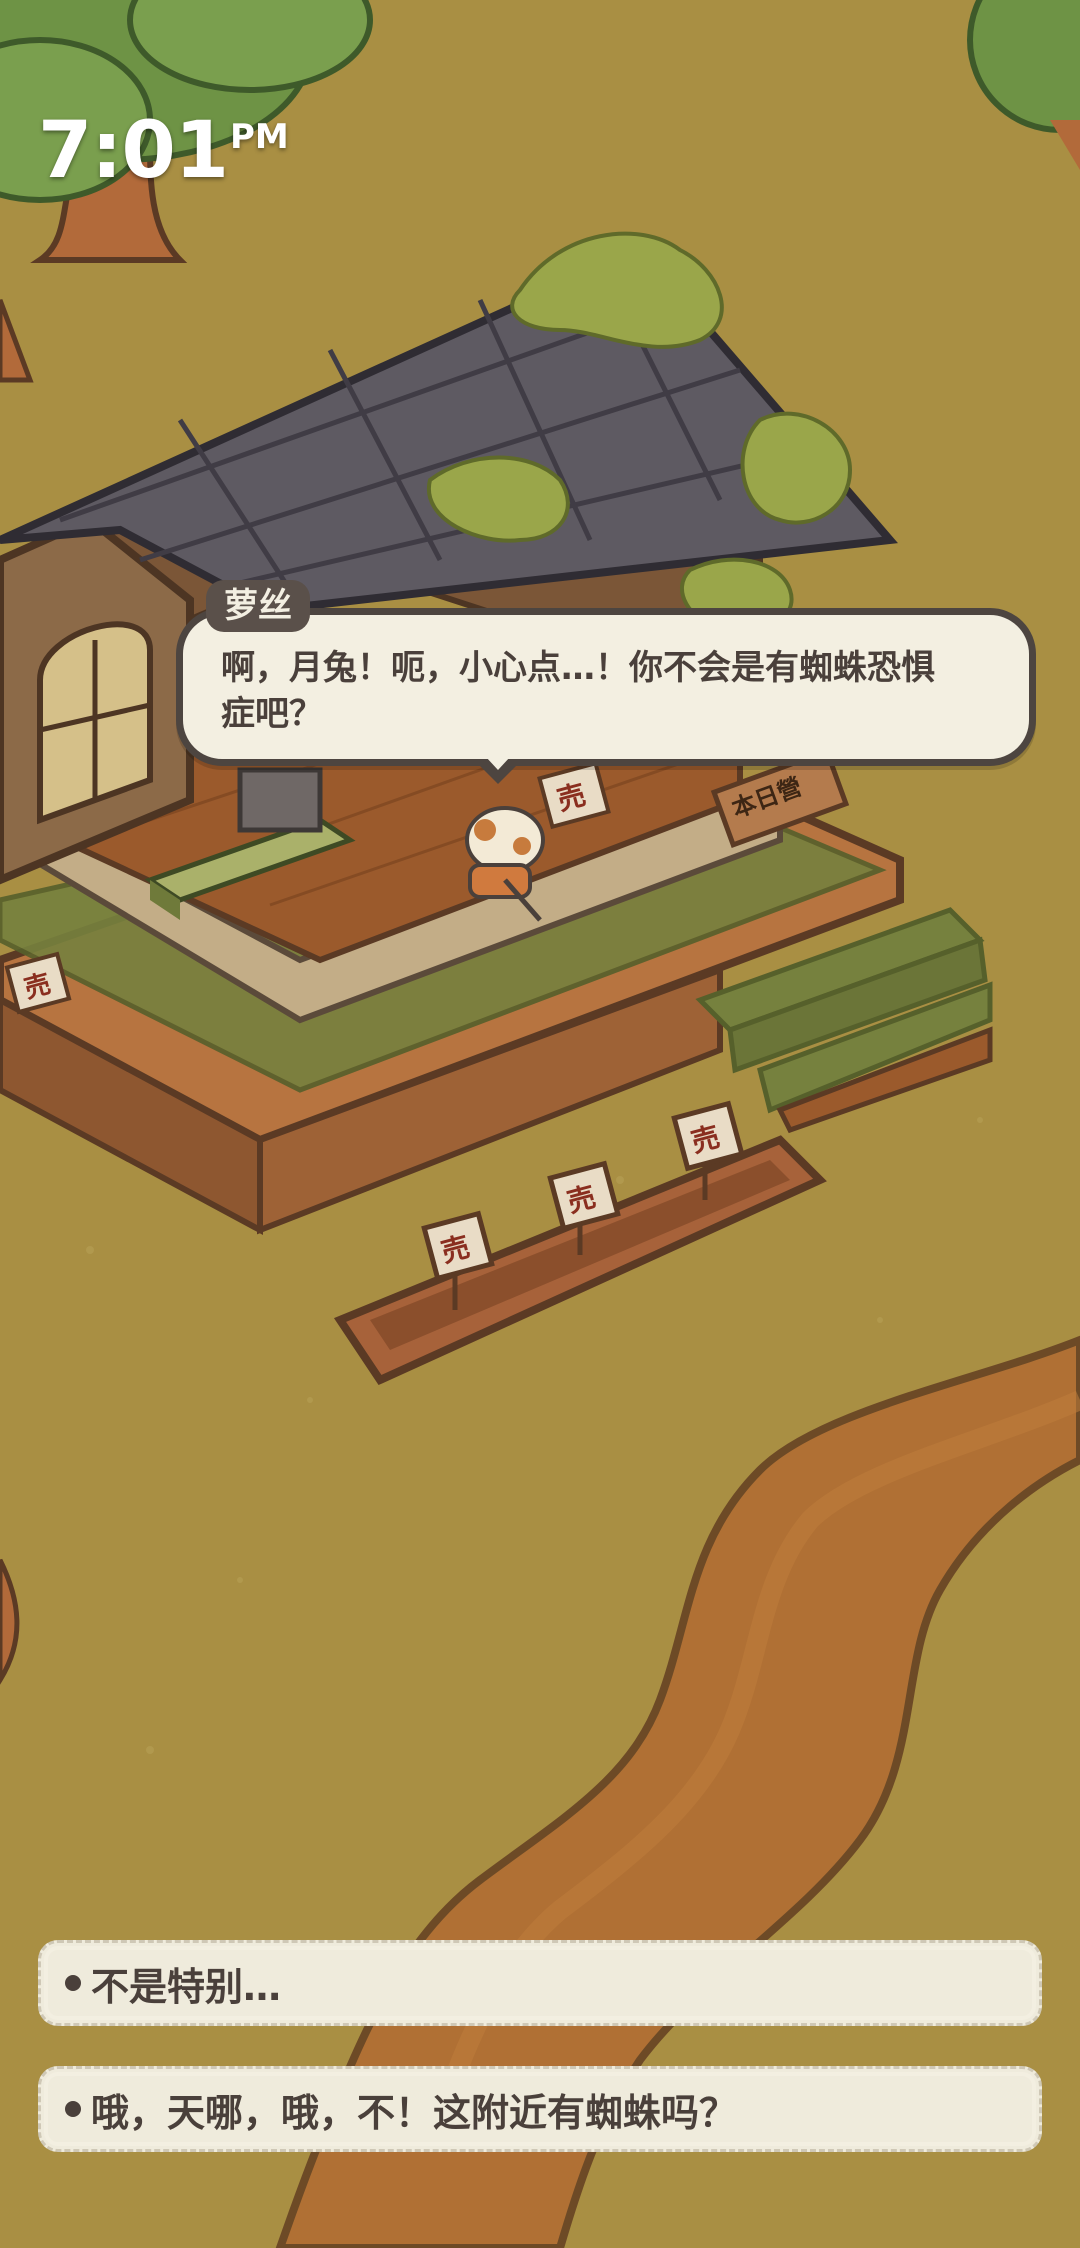  What do you see at coordinates (258, 606) in the screenshot?
I see `speaker-name: 萝丝` at bounding box center [258, 606].